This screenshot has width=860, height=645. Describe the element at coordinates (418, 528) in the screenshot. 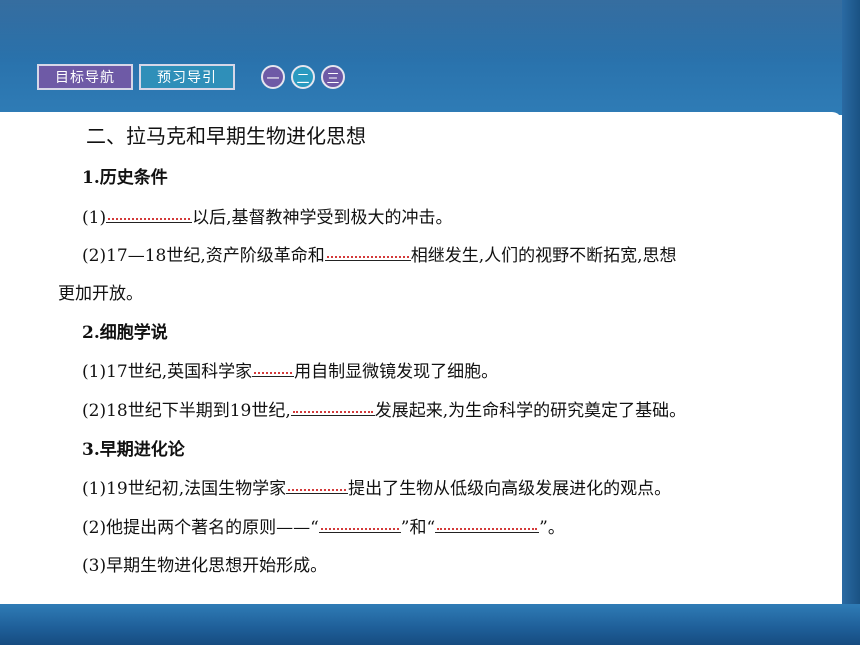

I see `p6-middle: ”和“` at that location.